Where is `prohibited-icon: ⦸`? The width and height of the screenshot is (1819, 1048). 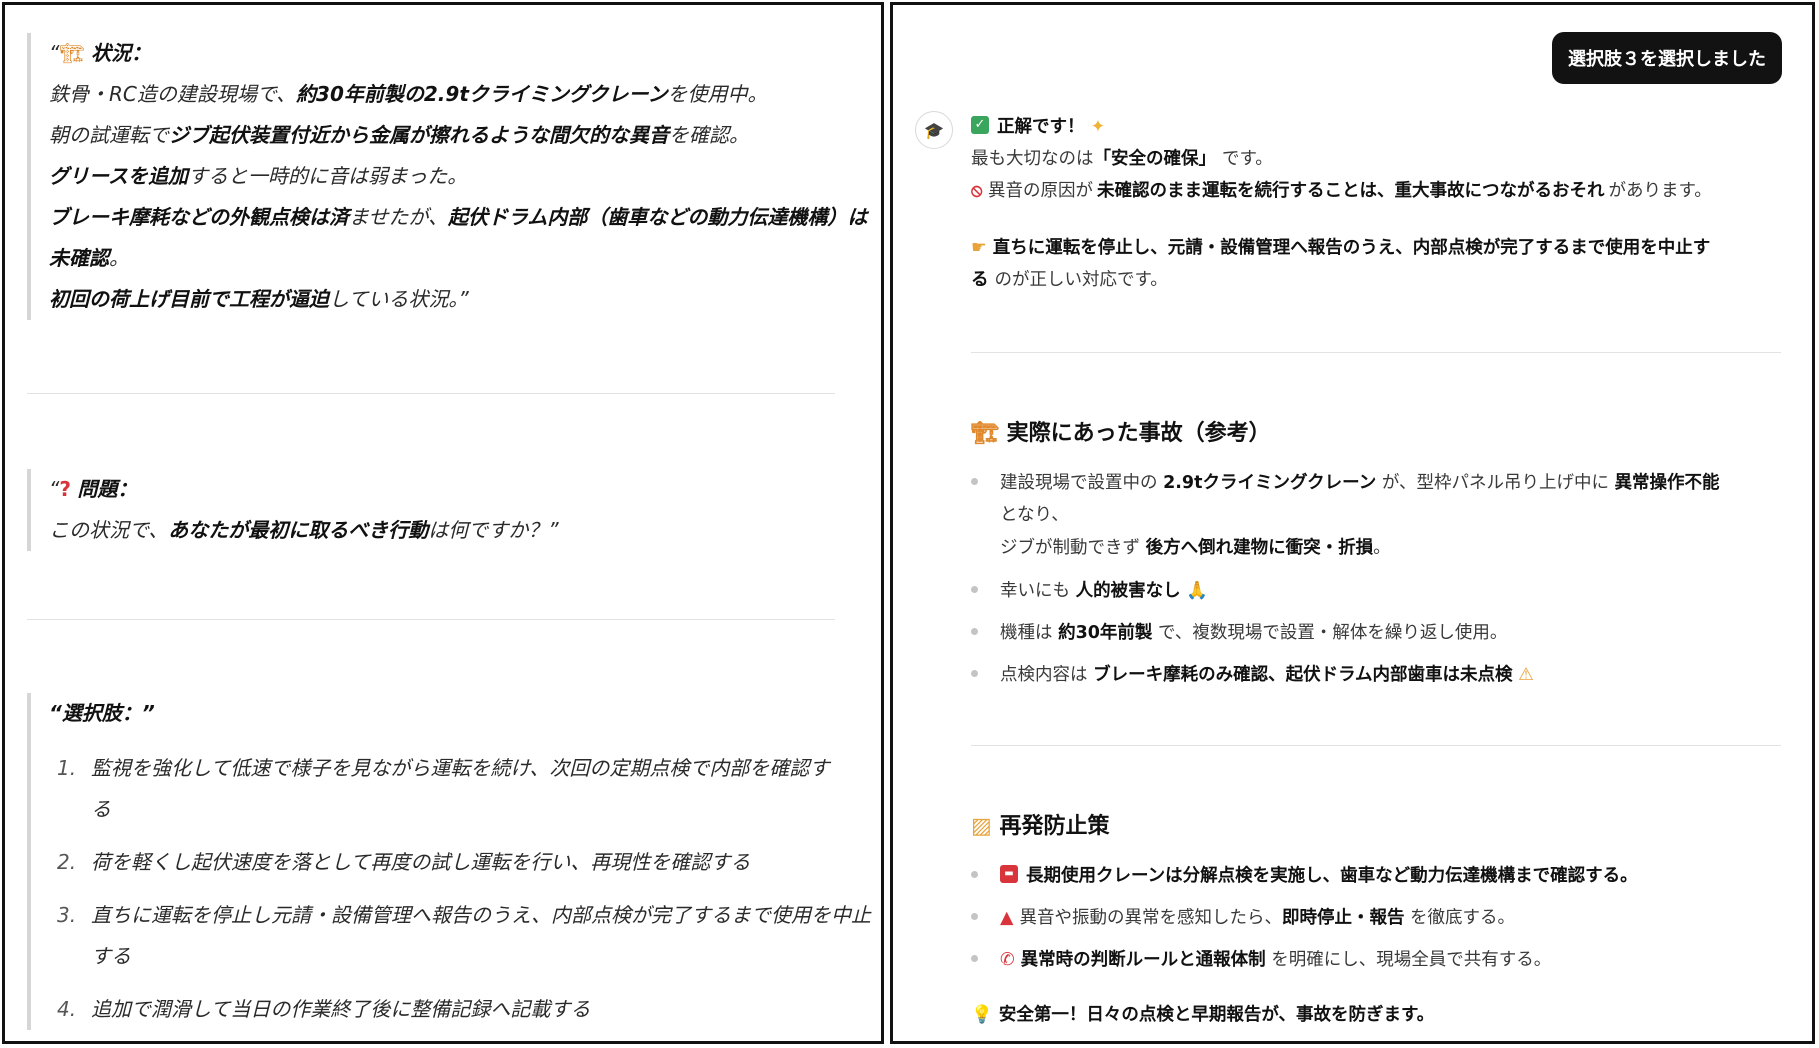
prohibited-icon: ⦸ is located at coordinates (977, 191).